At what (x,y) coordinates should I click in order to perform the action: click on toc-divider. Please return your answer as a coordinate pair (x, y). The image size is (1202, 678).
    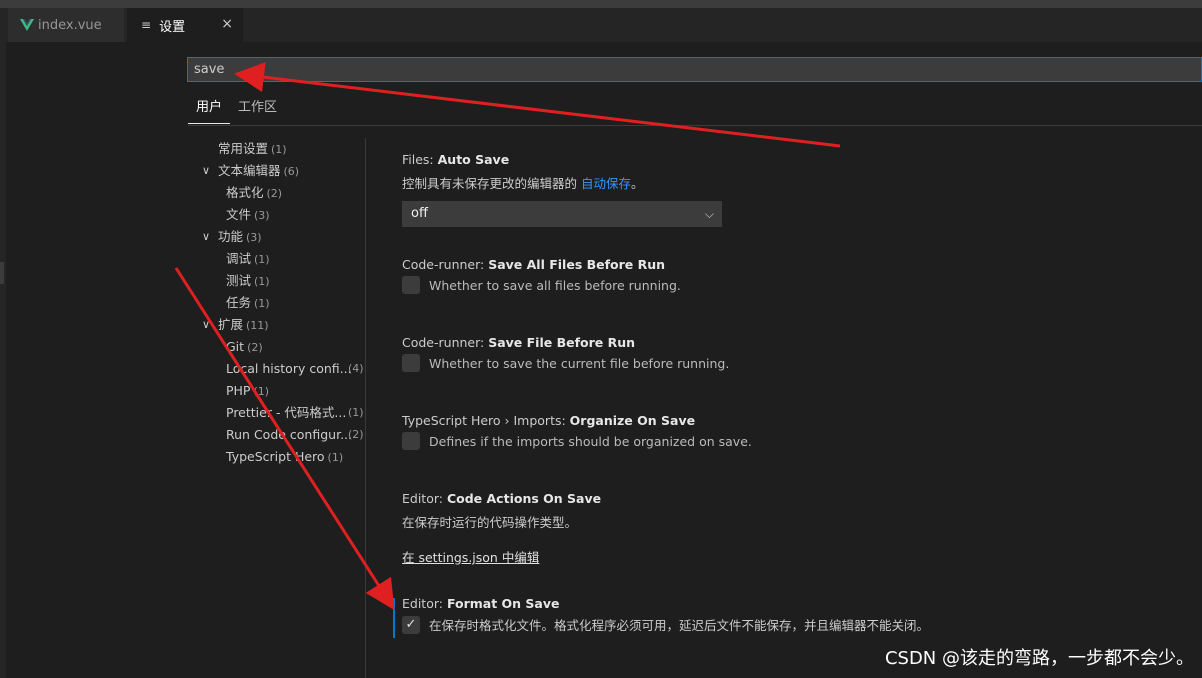
    Looking at the image, I should click on (365, 408).